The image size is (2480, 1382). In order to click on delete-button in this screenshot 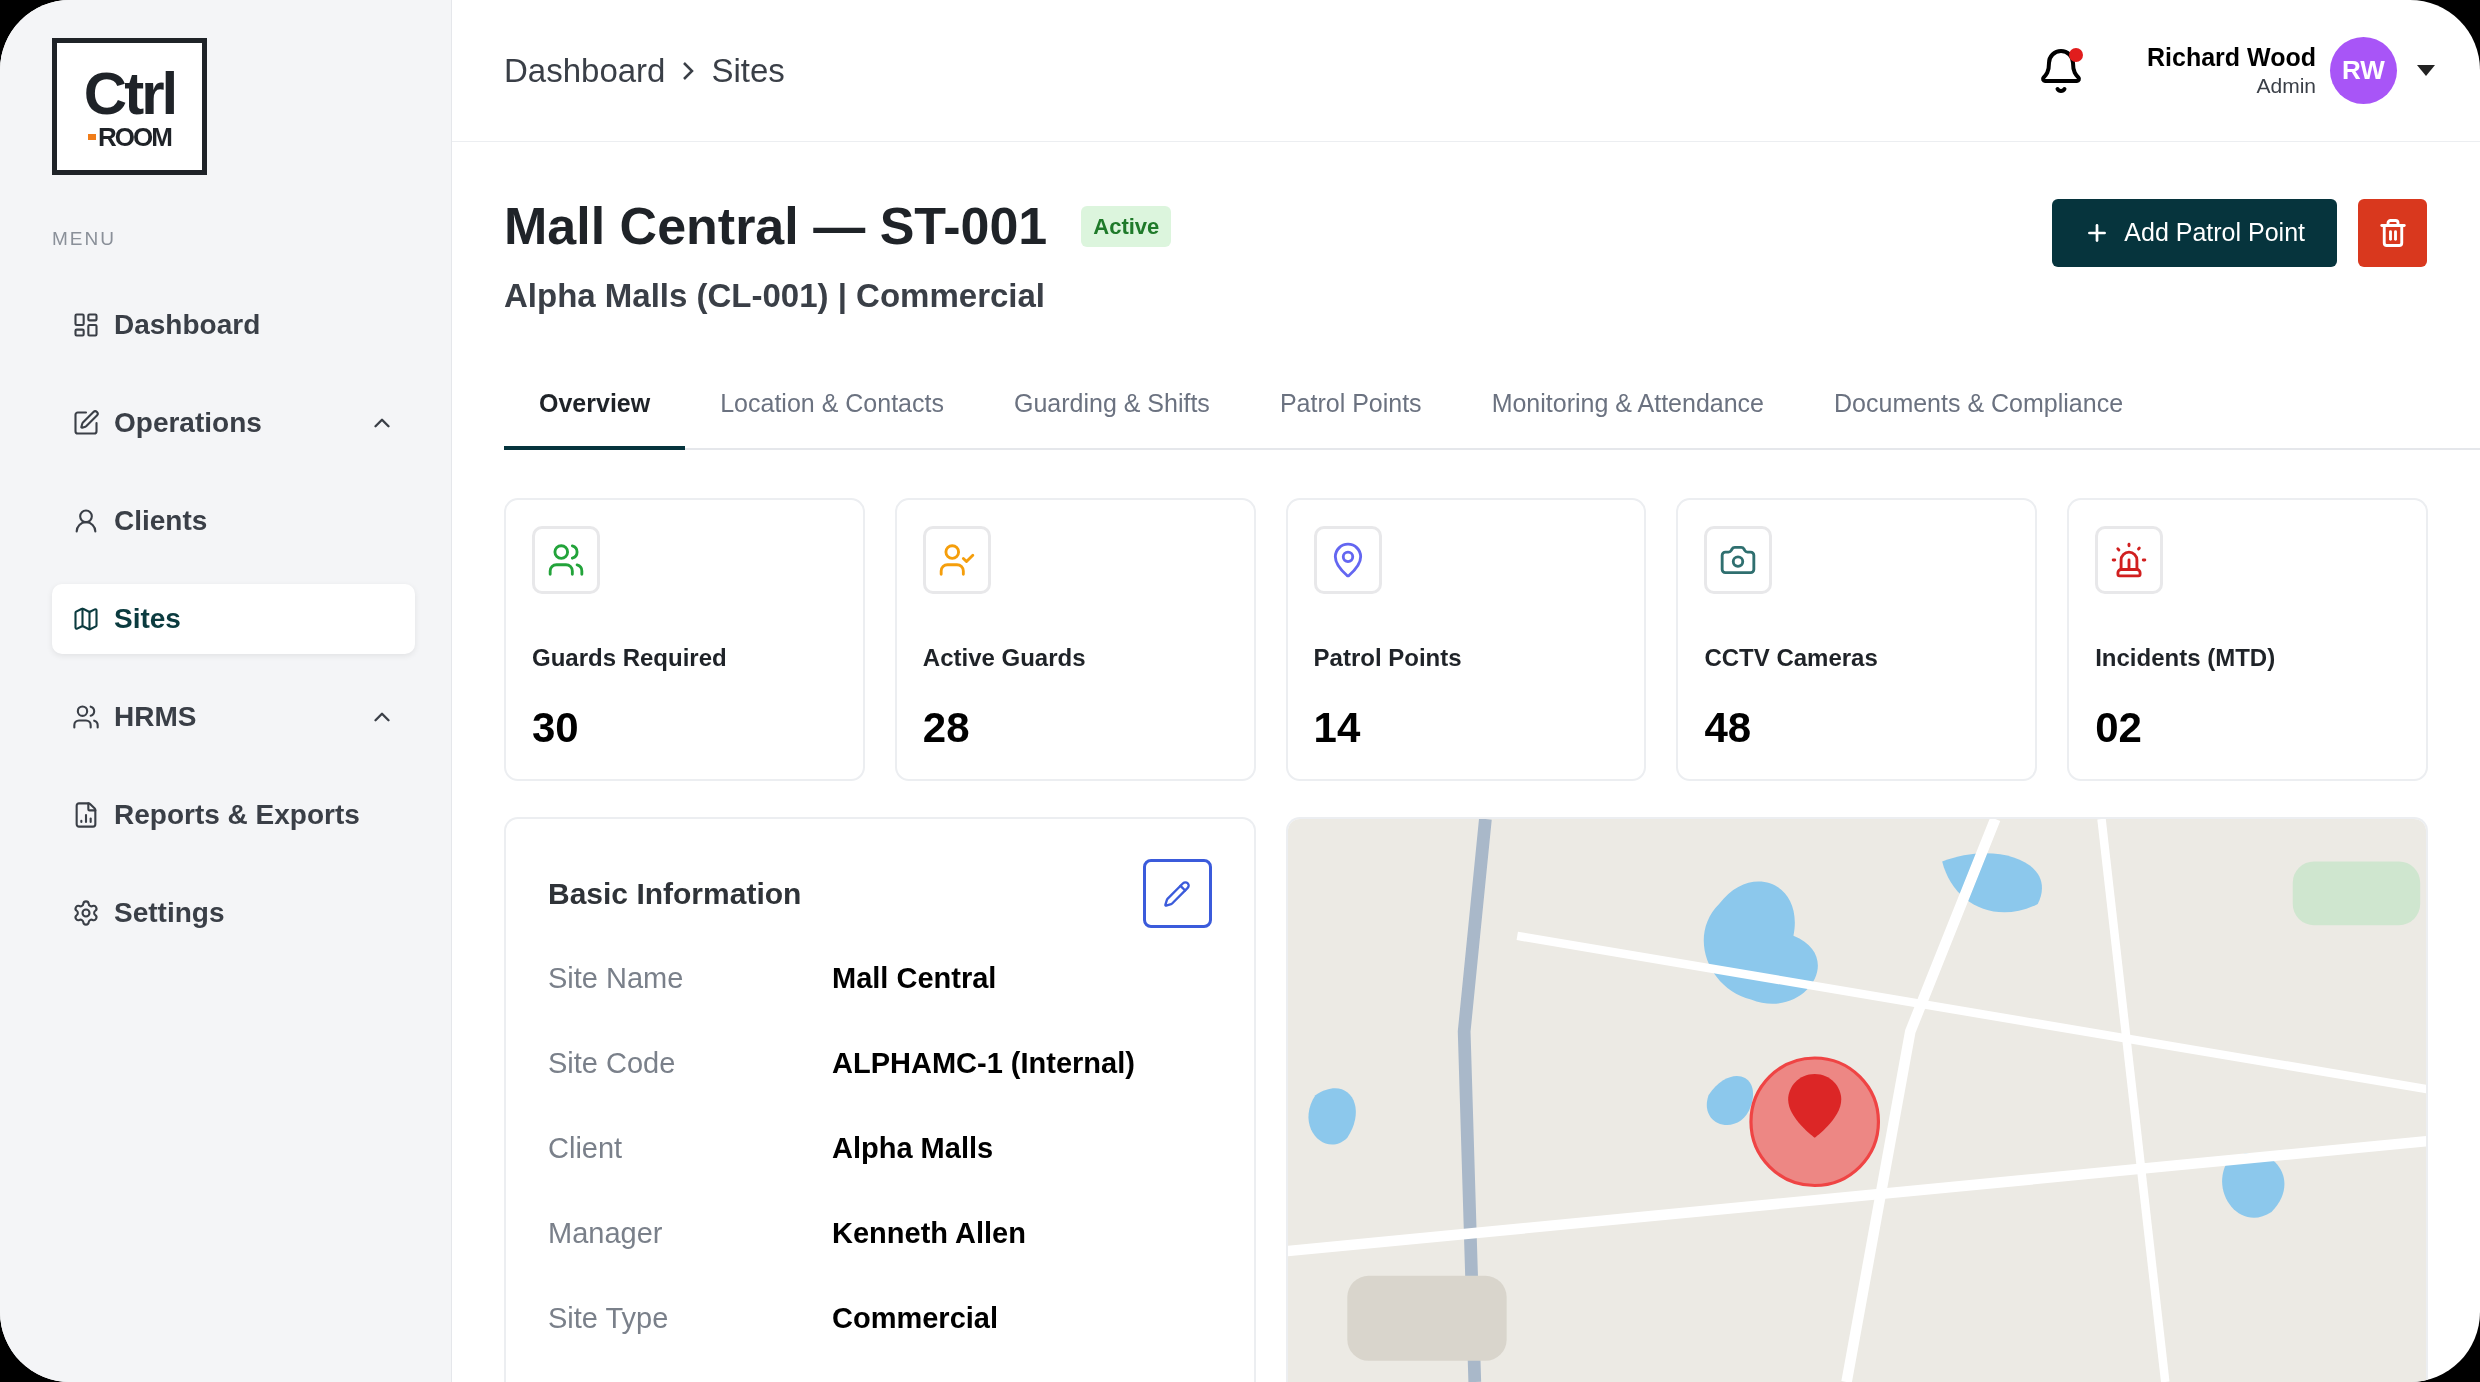, I will do `click(2392, 233)`.